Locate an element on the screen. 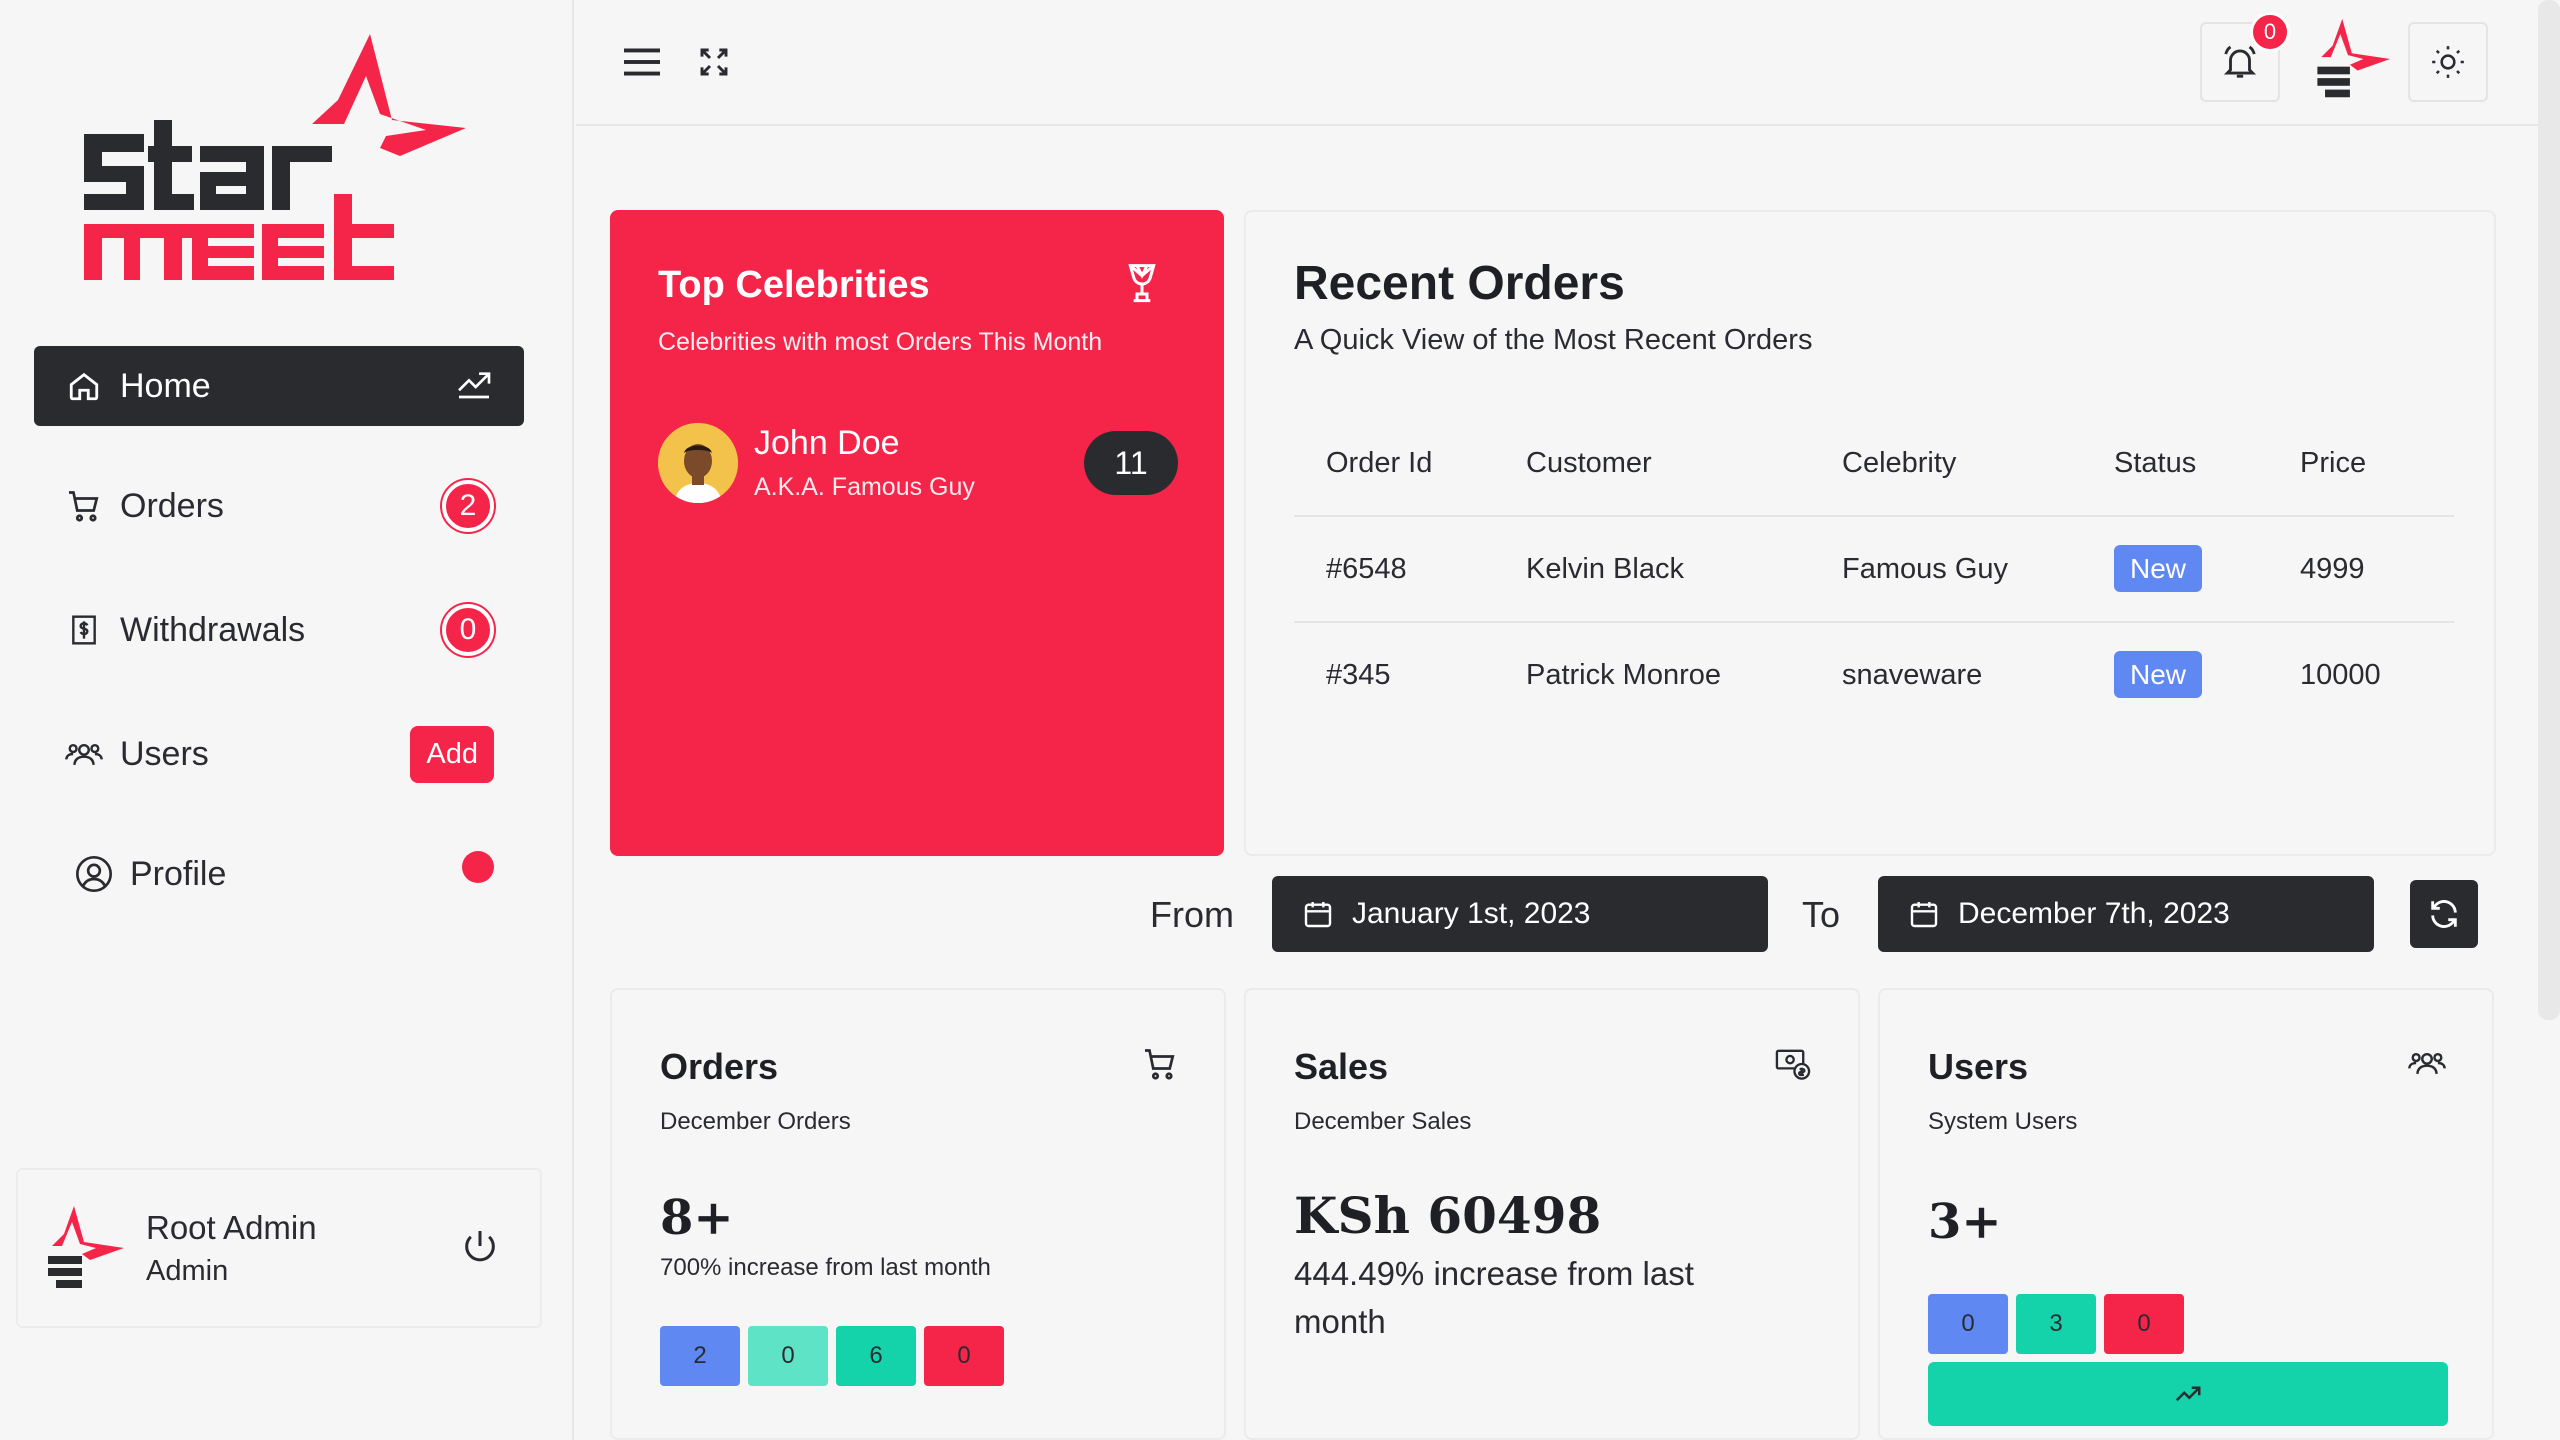  from-label: From is located at coordinates (1192, 914).